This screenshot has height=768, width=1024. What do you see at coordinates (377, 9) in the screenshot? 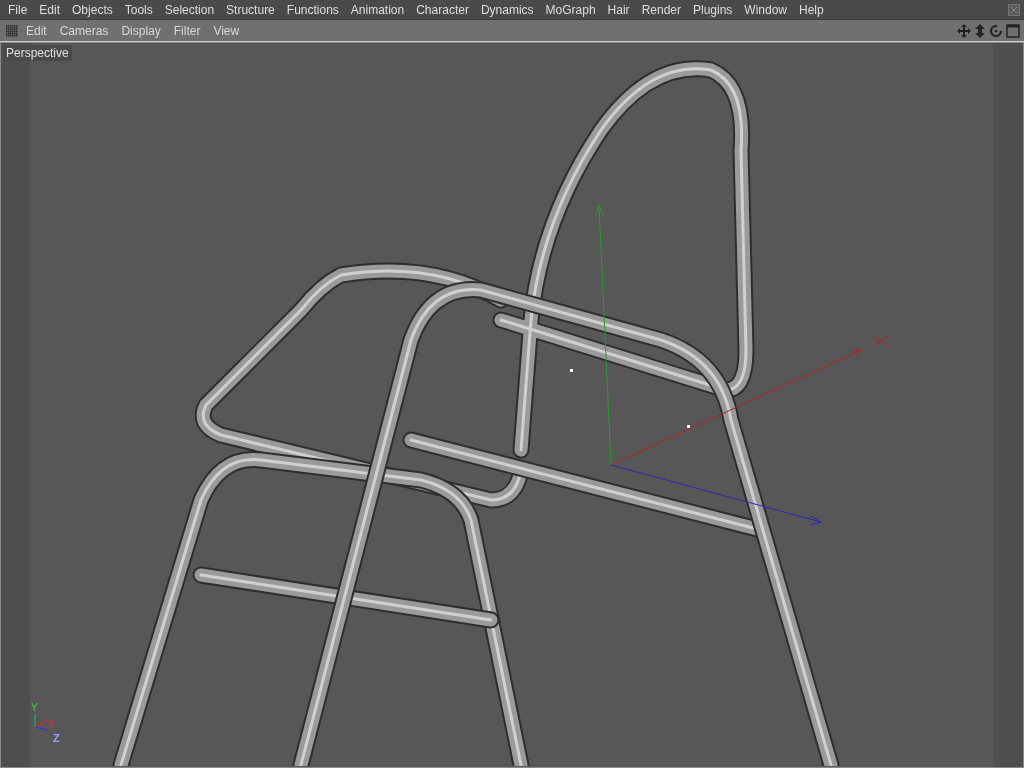
I see `menu-item: Animation` at bounding box center [377, 9].